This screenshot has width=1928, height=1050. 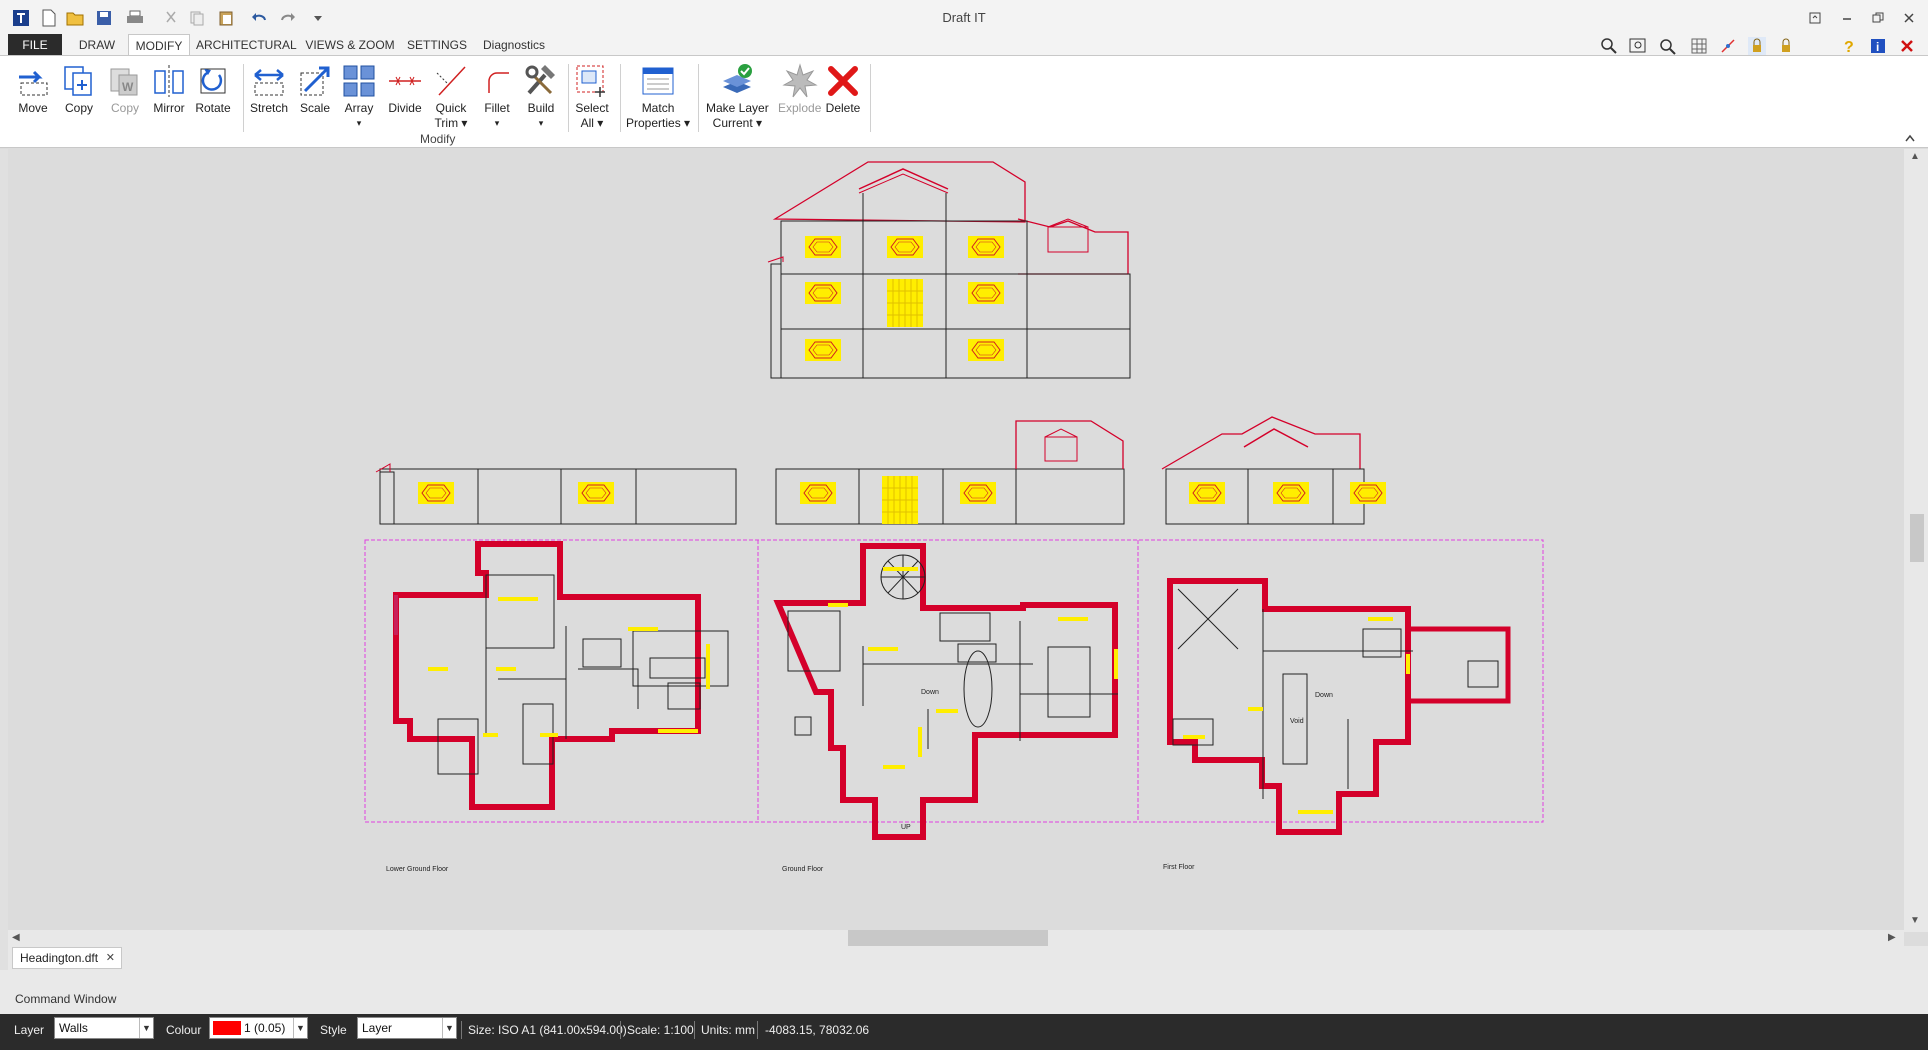 What do you see at coordinates (1728, 46) in the screenshot?
I see `snap-icon` at bounding box center [1728, 46].